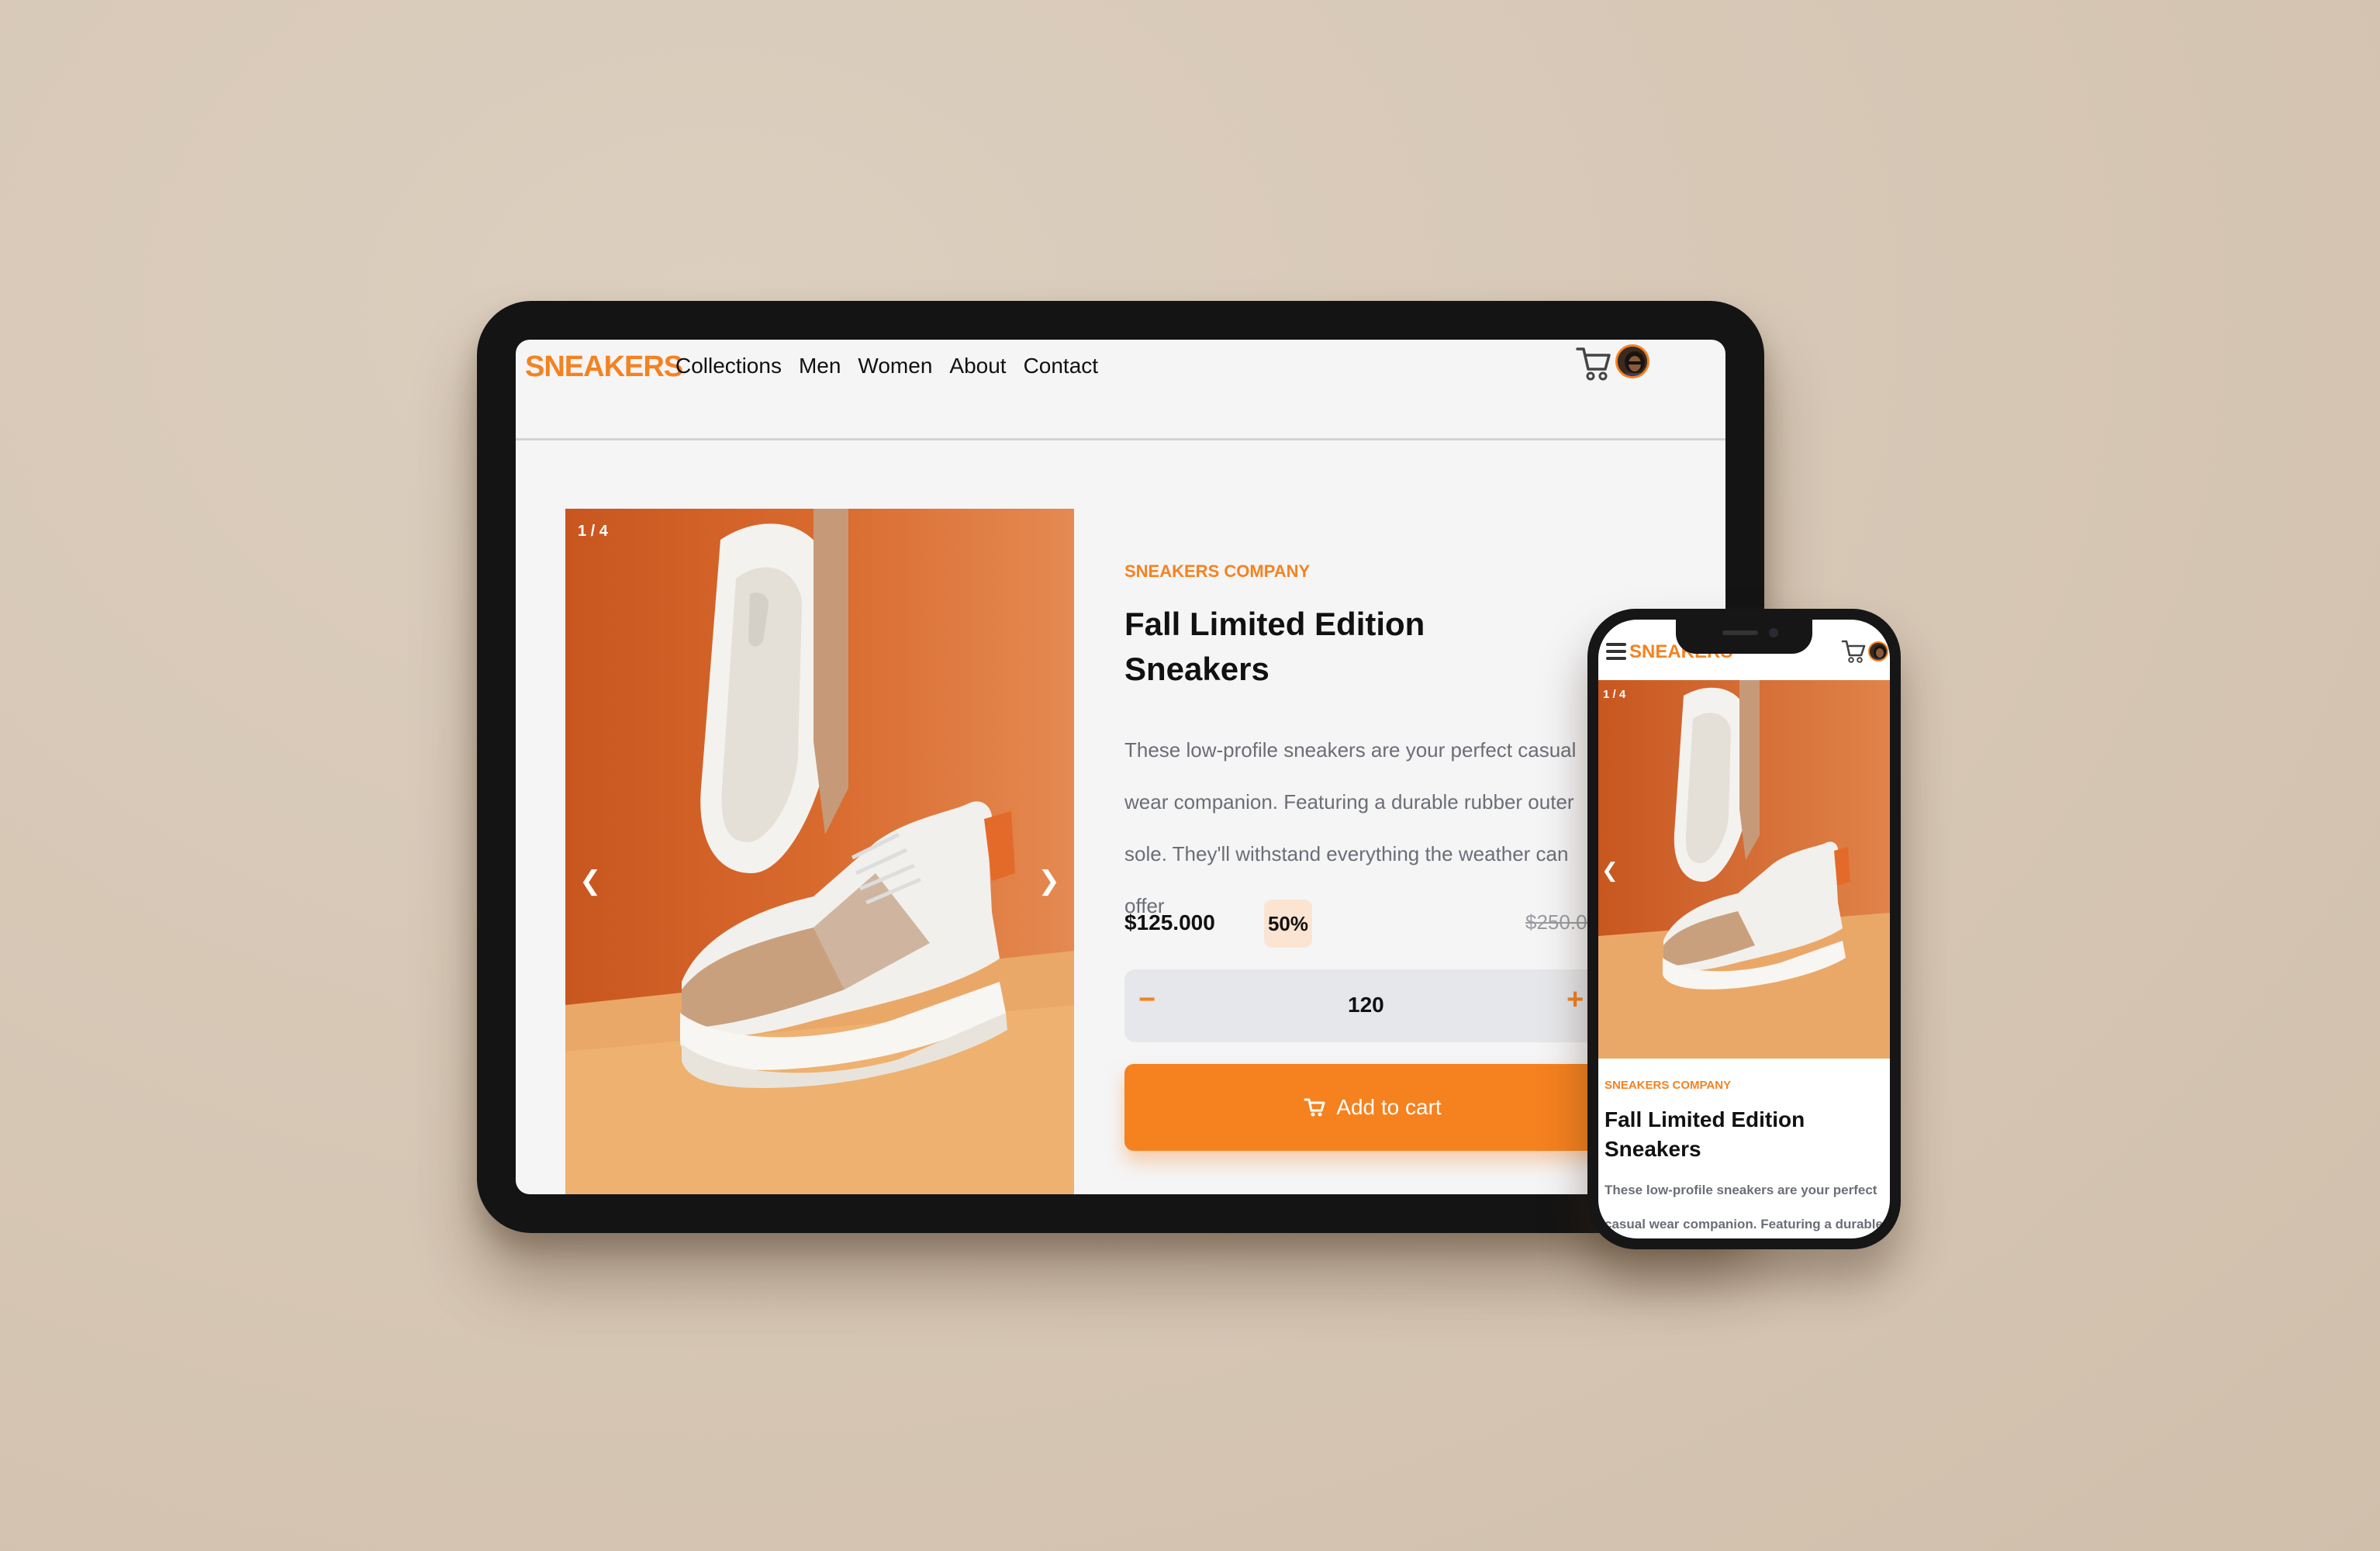 The width and height of the screenshot is (2380, 1551). I want to click on company-label: SNEAKERS COMPANY, so click(1218, 571).